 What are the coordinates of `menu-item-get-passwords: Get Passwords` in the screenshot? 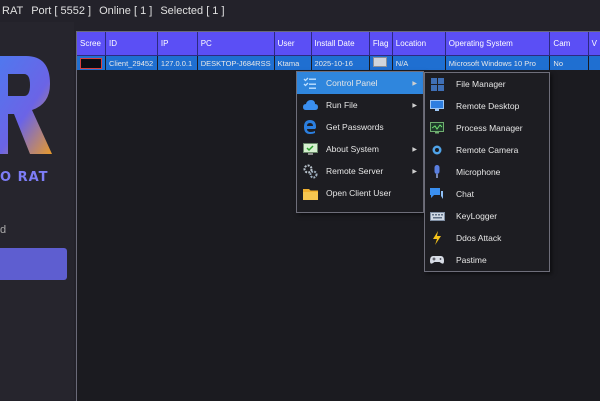 It's located at (360, 127).